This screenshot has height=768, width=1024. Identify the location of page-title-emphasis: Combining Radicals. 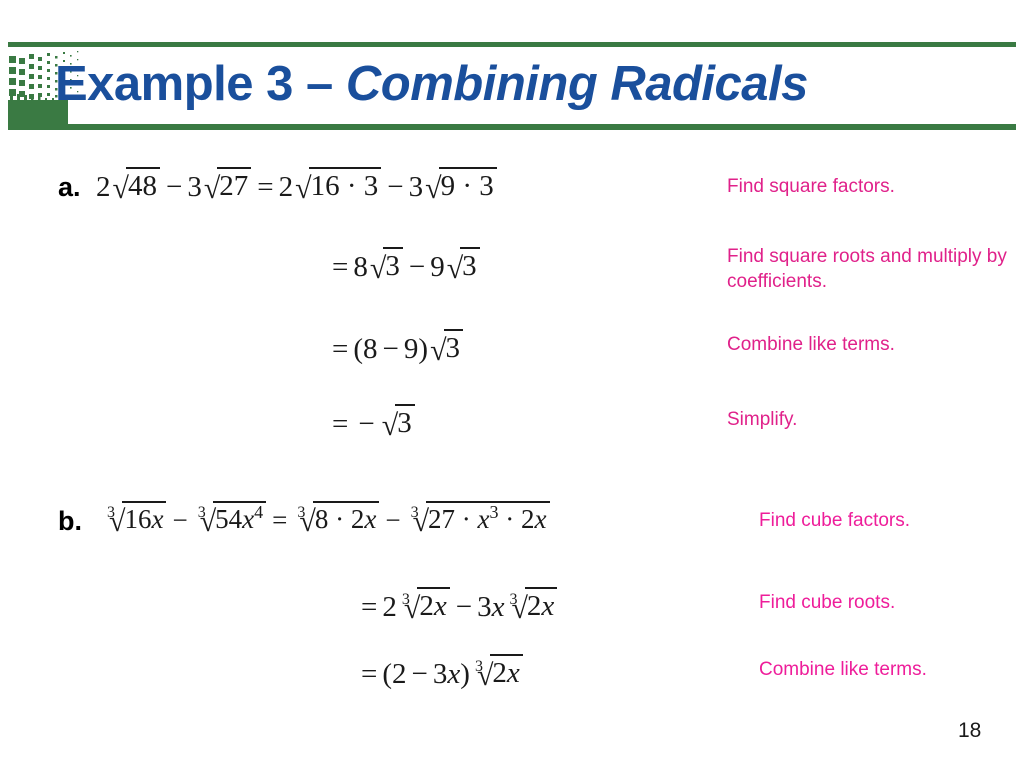
(577, 84).